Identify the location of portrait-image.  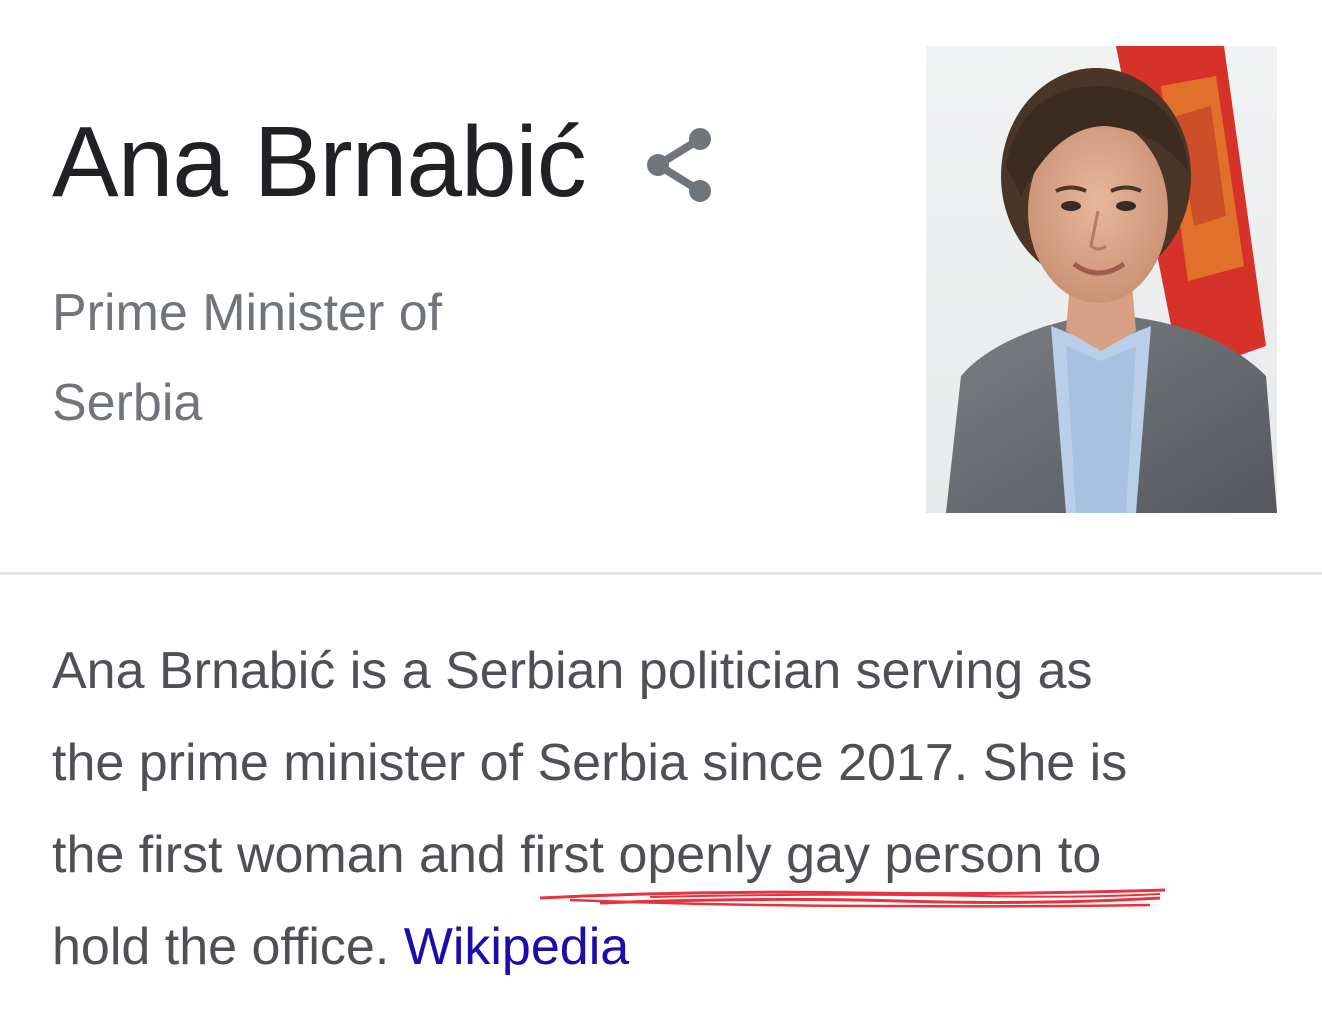
(1101, 279).